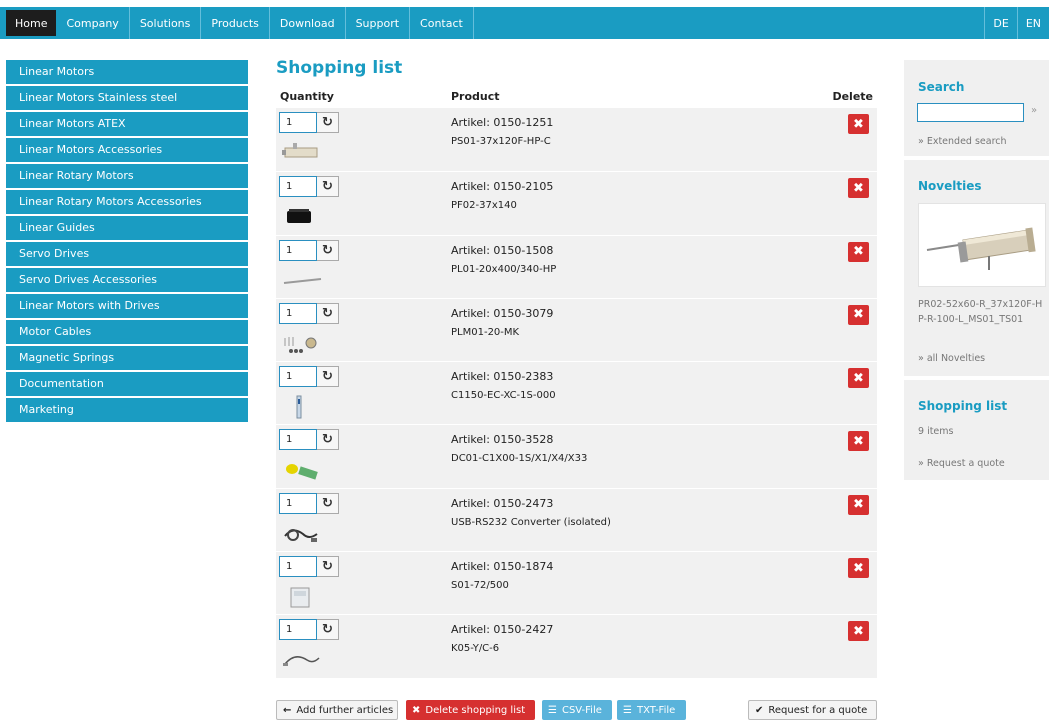  What do you see at coordinates (576, 140) in the screenshot?
I see `table-row: 1 ↻ Artikel: 0150-1251 PS01-37x120F-HP-C ✖` at bounding box center [576, 140].